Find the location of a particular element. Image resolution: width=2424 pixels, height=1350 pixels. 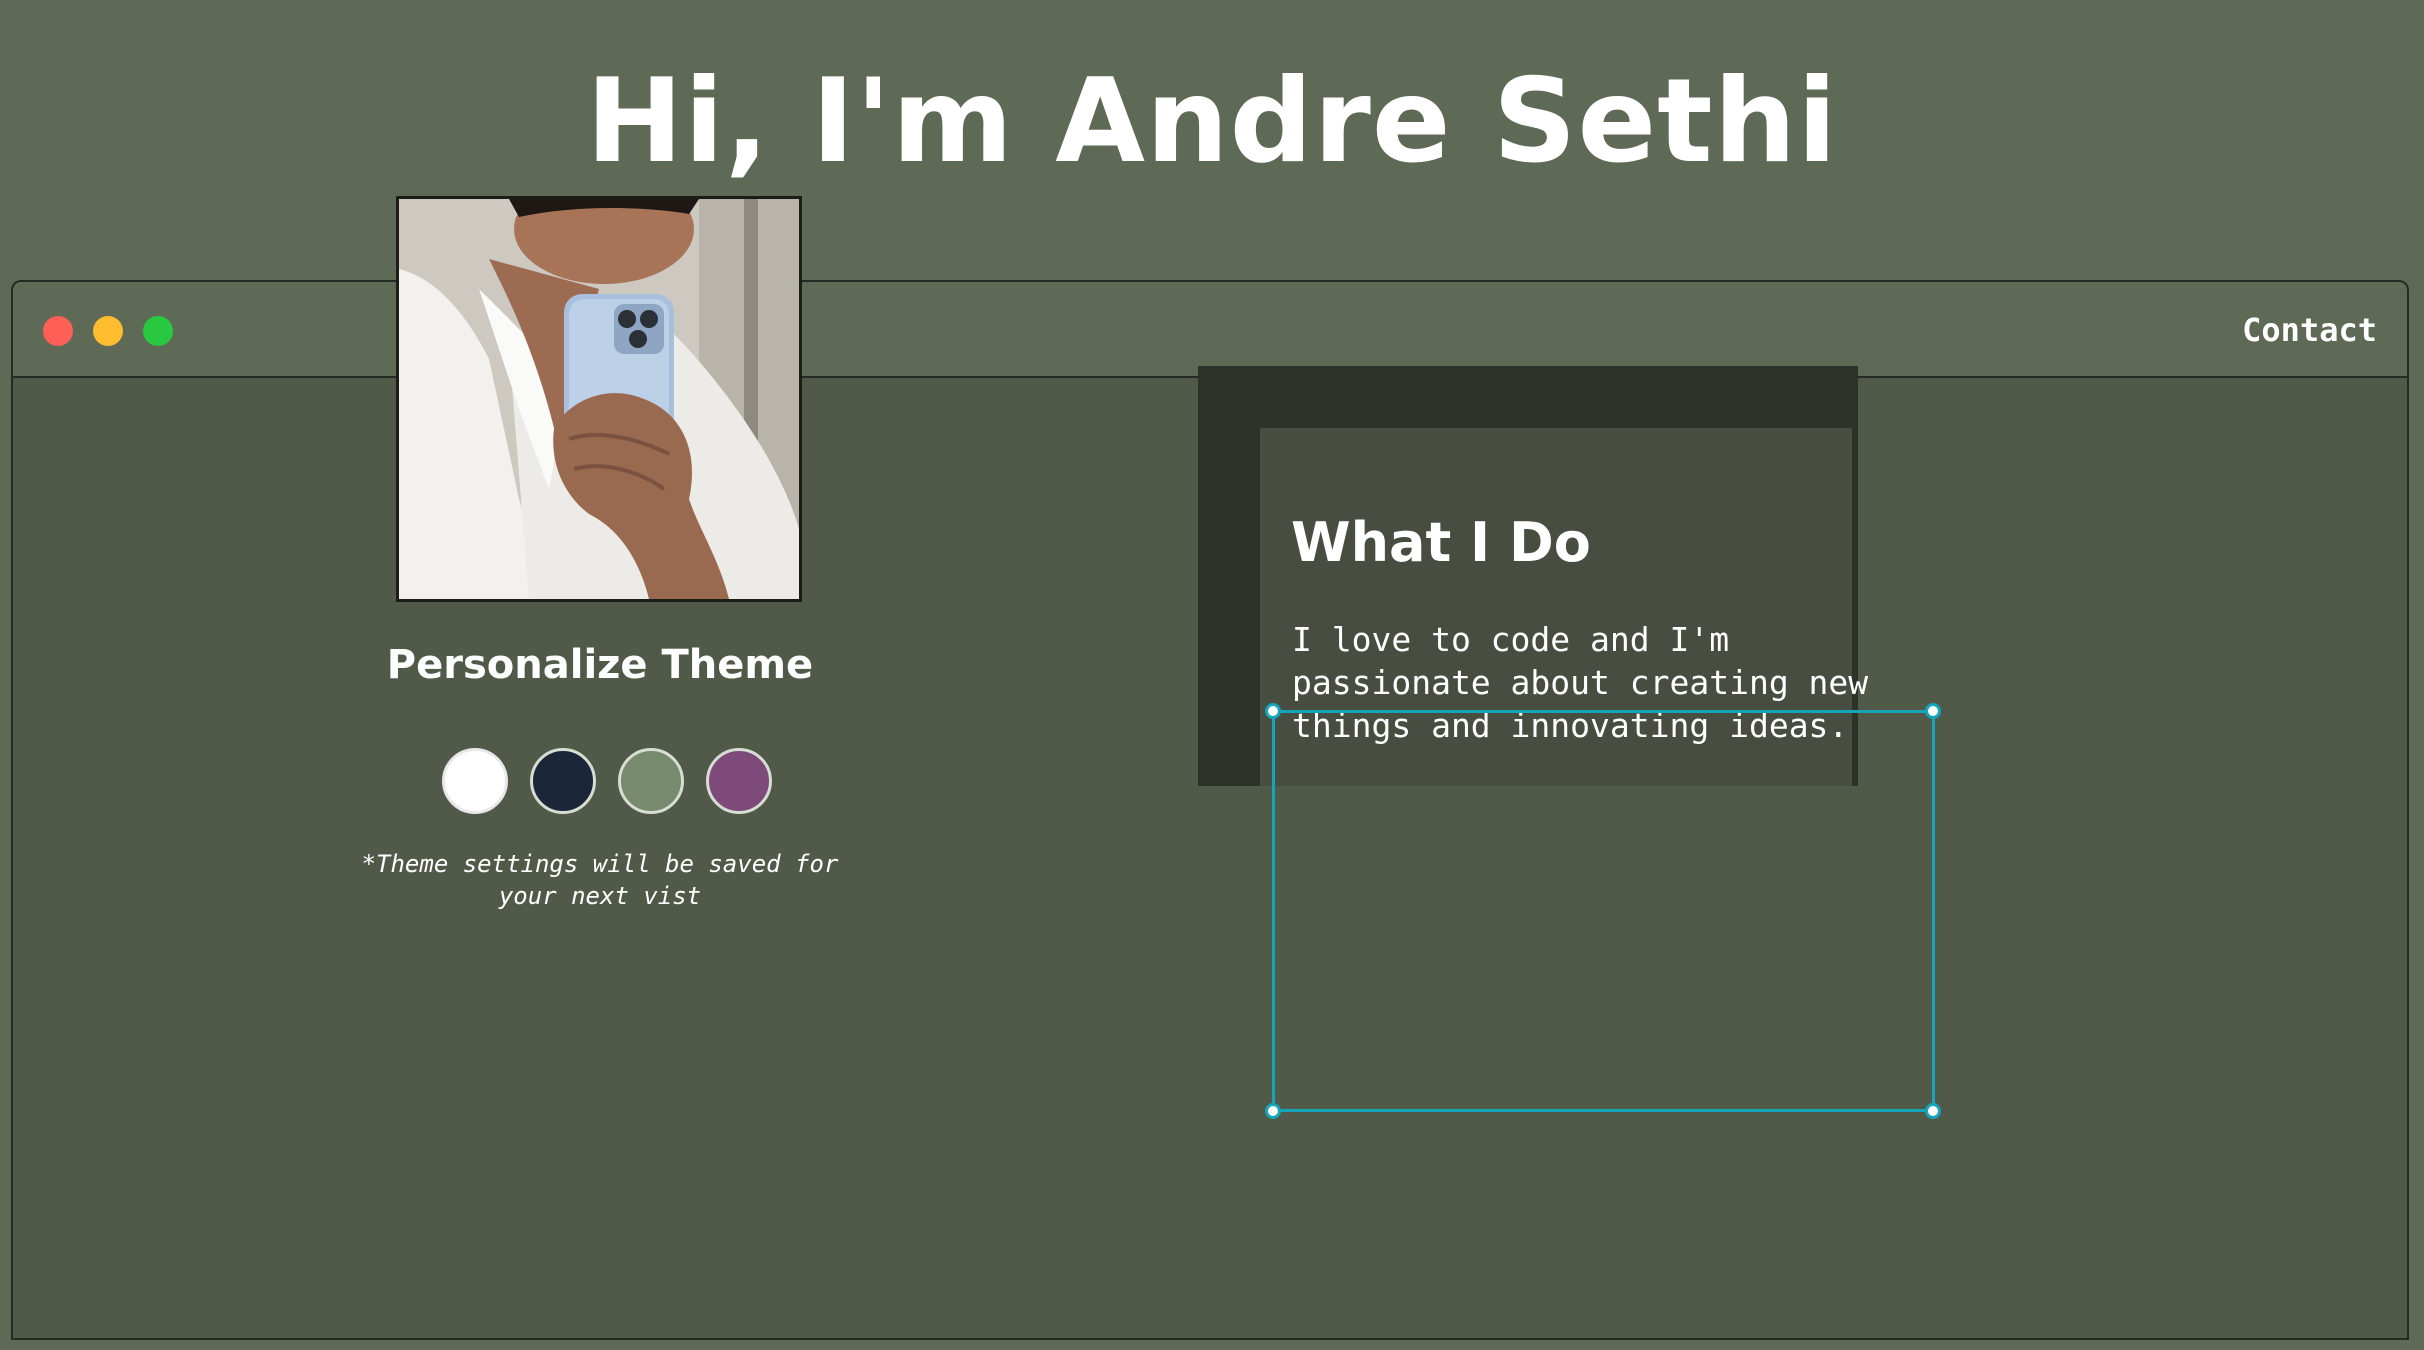

selfie-image is located at coordinates (599, 399).